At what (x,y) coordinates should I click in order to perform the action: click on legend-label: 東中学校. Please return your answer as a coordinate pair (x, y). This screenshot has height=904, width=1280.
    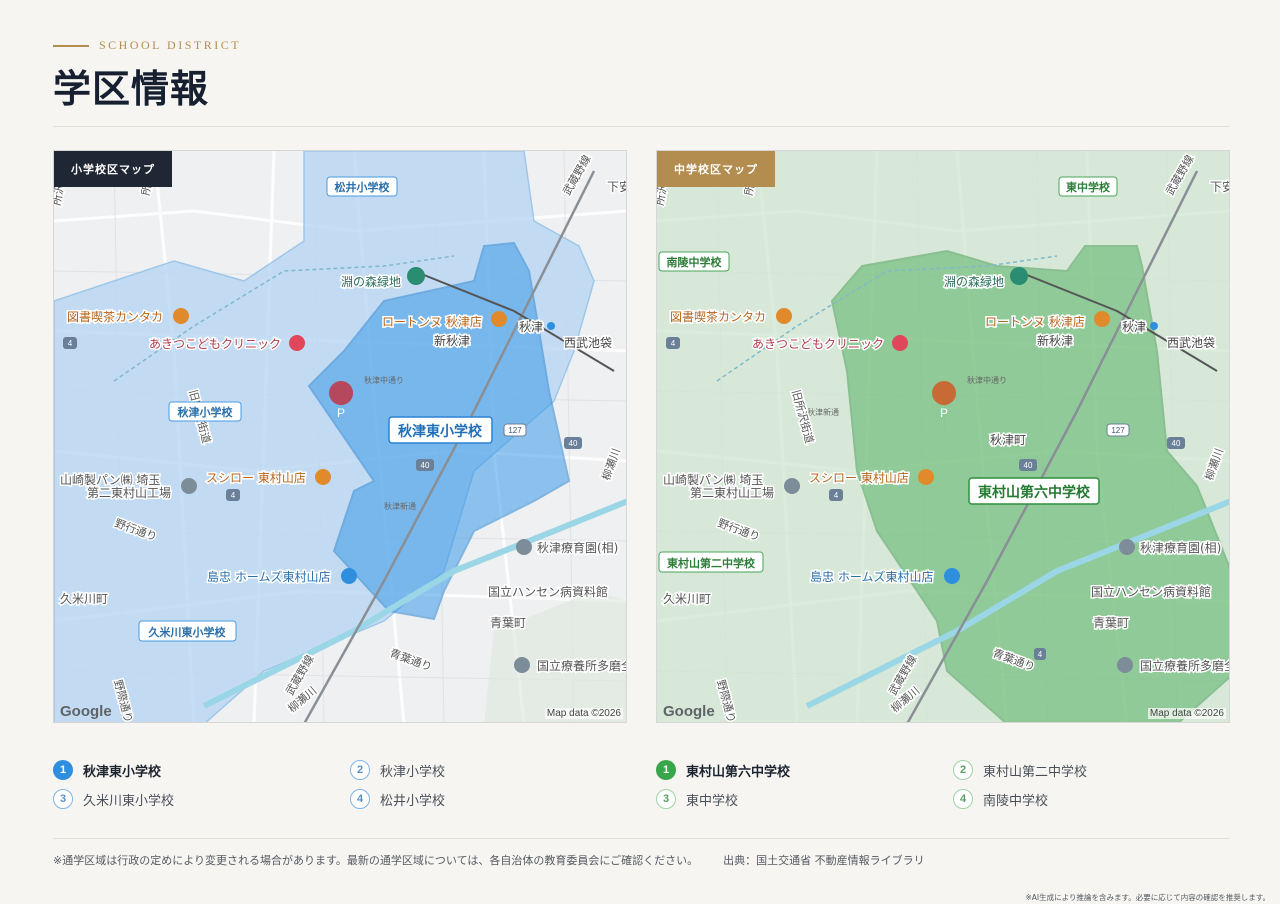
    Looking at the image, I should click on (712, 801).